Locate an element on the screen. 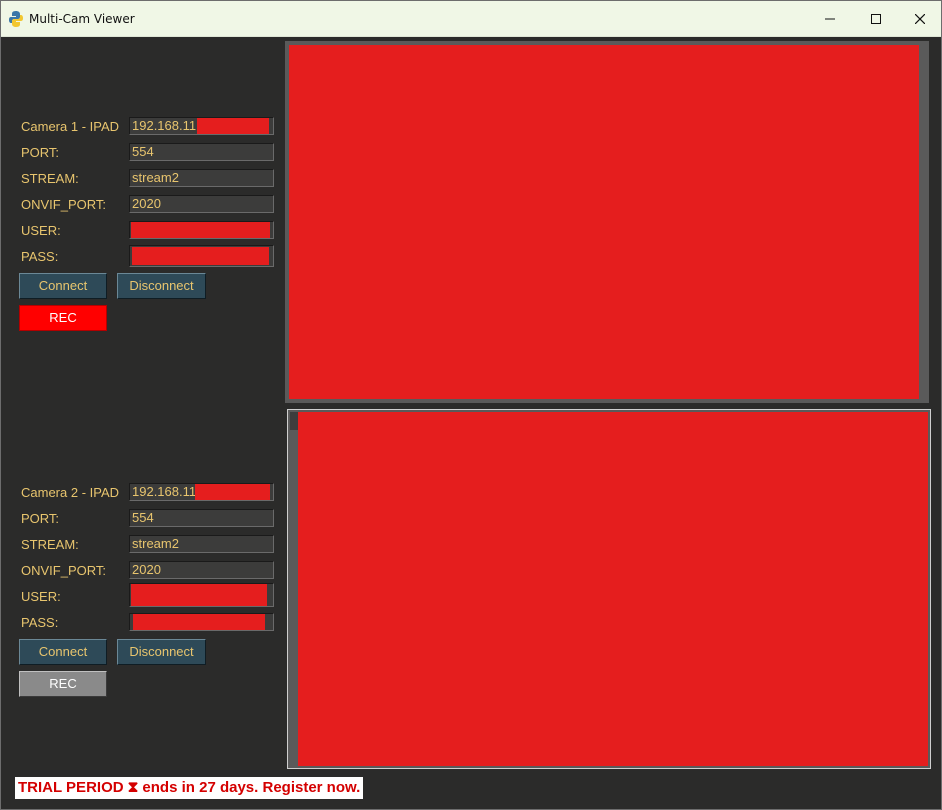 This screenshot has width=942, height=810. camera1-user-label: USER: is located at coordinates (41, 230).